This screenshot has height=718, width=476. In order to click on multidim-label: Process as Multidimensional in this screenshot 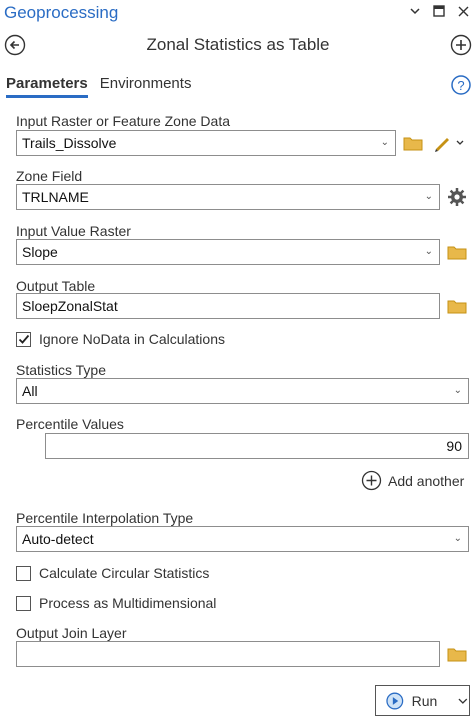, I will do `click(128, 603)`.